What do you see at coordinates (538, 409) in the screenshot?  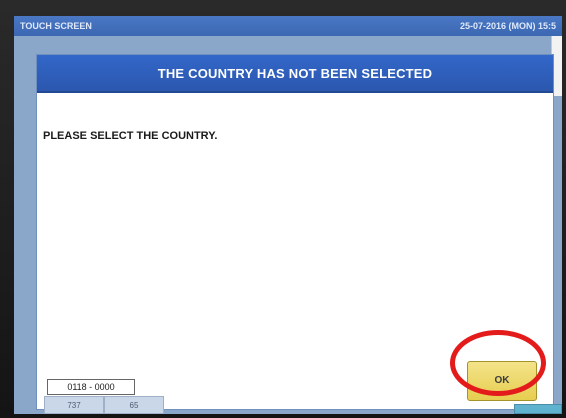 I see `bottom-right-button` at bounding box center [538, 409].